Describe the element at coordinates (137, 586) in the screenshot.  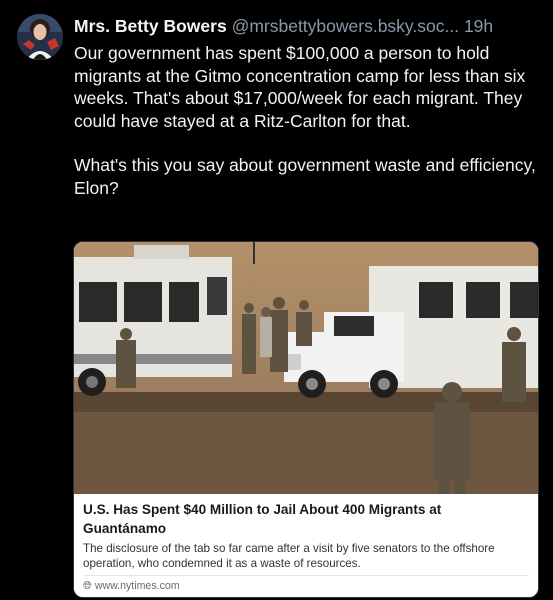
I see `link-card-domain: www.nytimes.com` at that location.